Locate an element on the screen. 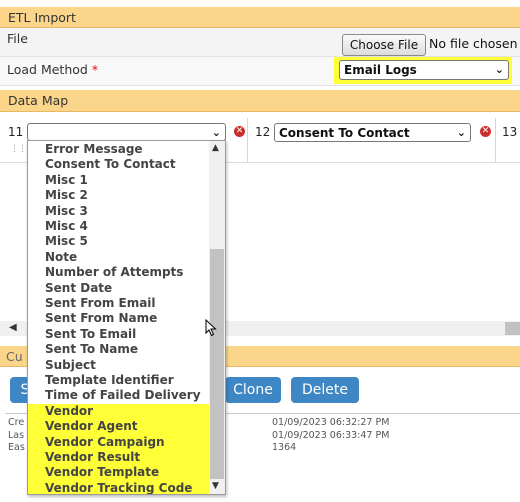 This screenshot has height=502, width=520. dropdown-option: Sent From Email is located at coordinates (119, 303).